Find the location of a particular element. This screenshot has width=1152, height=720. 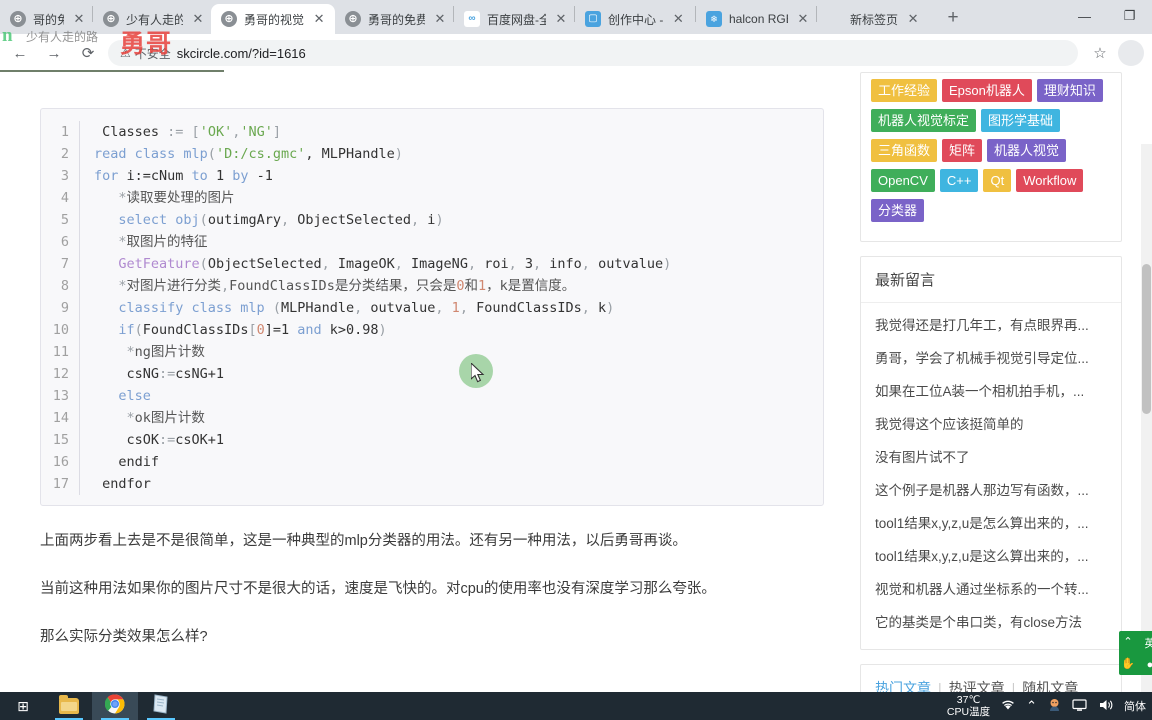

cpu-temp-value: 37℃ is located at coordinates (968, 700).